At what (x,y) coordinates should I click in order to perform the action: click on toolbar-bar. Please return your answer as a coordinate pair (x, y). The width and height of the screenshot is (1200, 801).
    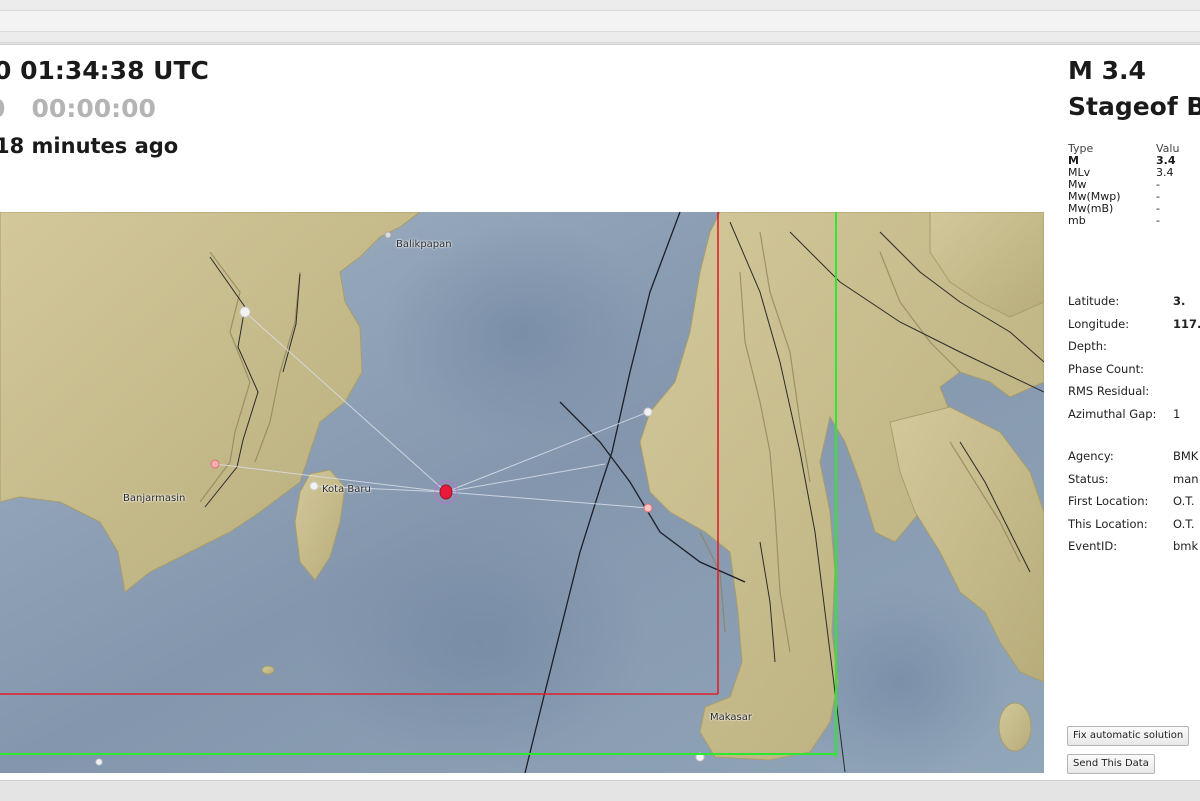
    Looking at the image, I should click on (600, 21).